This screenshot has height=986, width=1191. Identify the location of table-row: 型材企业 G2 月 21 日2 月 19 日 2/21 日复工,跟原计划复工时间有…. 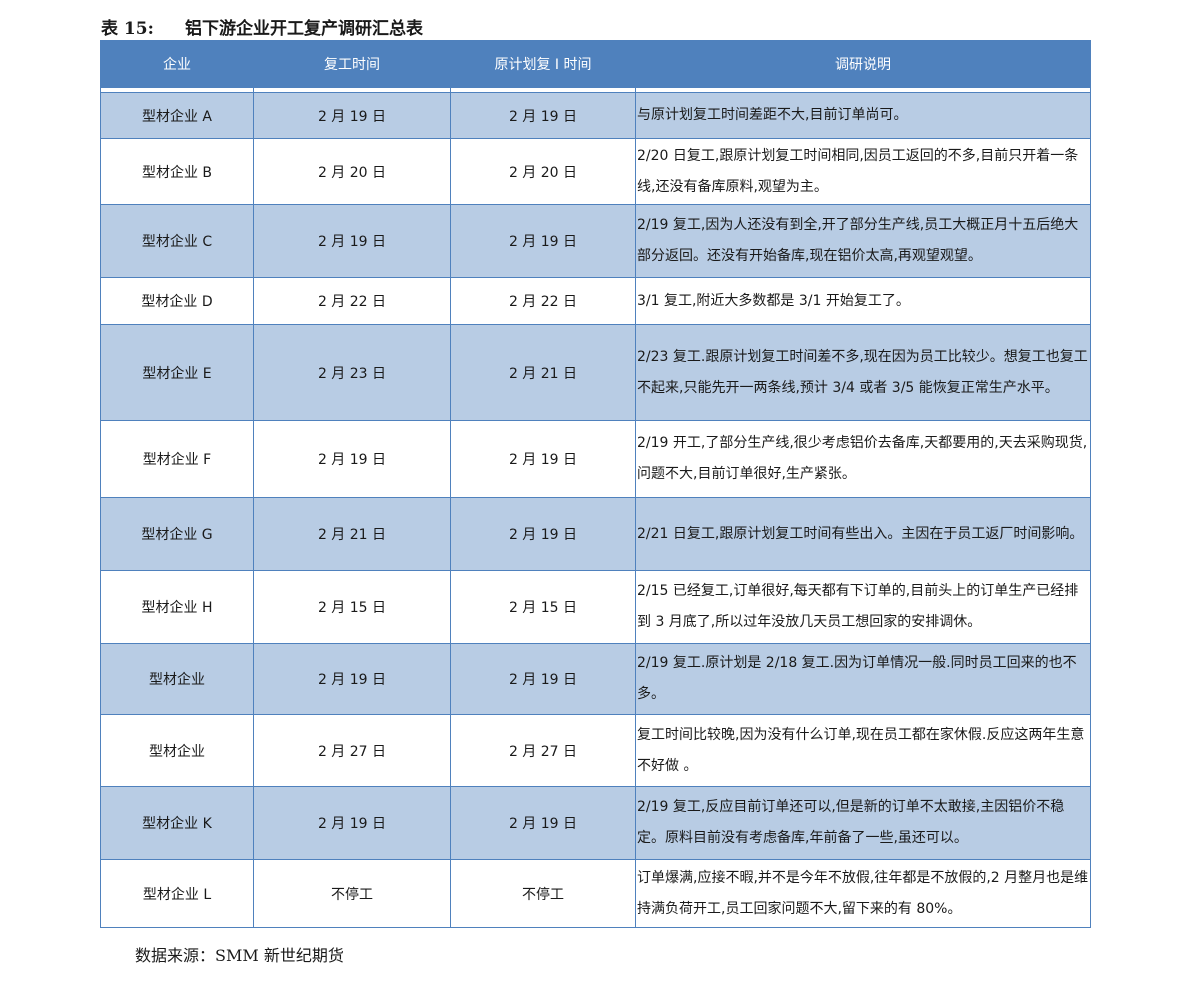
(595, 534).